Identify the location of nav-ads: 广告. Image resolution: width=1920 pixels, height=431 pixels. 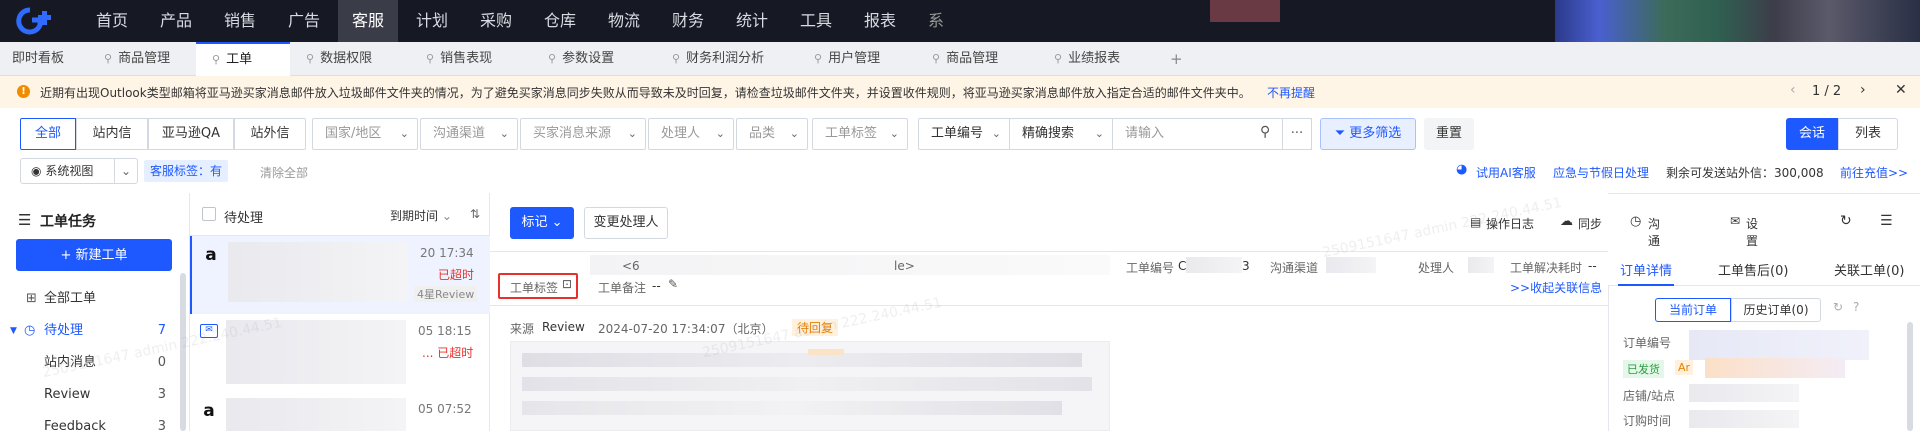
(304, 21).